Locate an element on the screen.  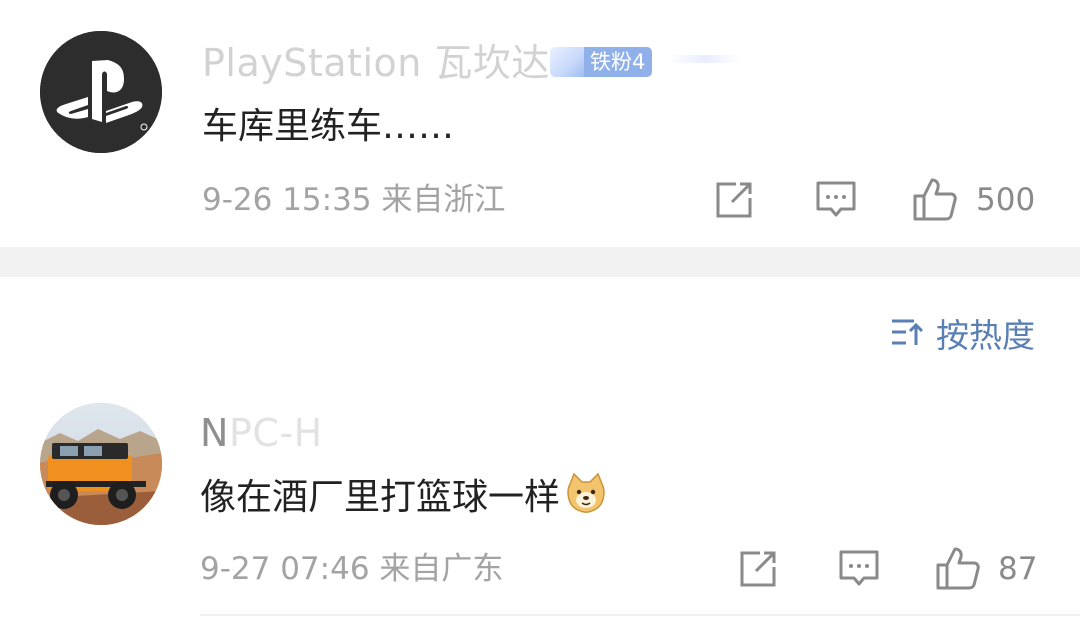
comment-meta: 9-26 15:35 来自浙江 is located at coordinates (354, 200).